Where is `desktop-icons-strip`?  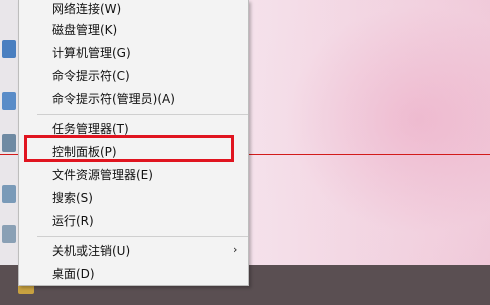
desktop-icons-strip is located at coordinates (9, 132).